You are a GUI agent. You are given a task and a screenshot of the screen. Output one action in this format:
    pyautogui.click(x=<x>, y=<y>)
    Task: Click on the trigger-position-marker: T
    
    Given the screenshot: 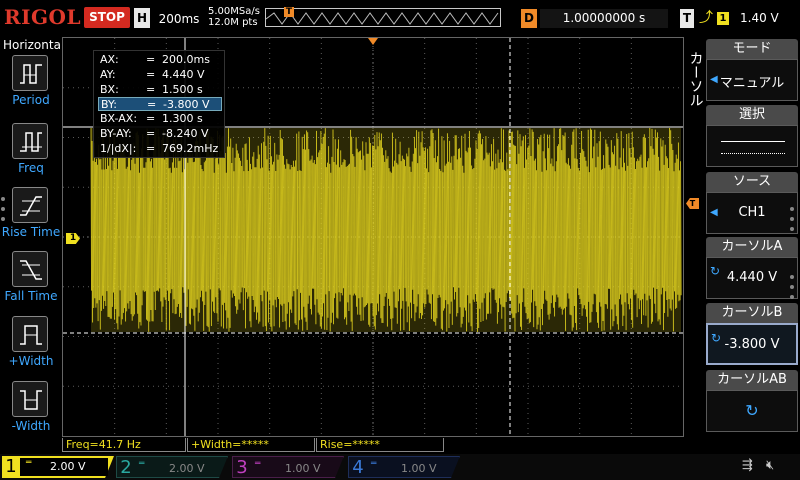 What is the action you would take?
    pyautogui.click(x=289, y=12)
    